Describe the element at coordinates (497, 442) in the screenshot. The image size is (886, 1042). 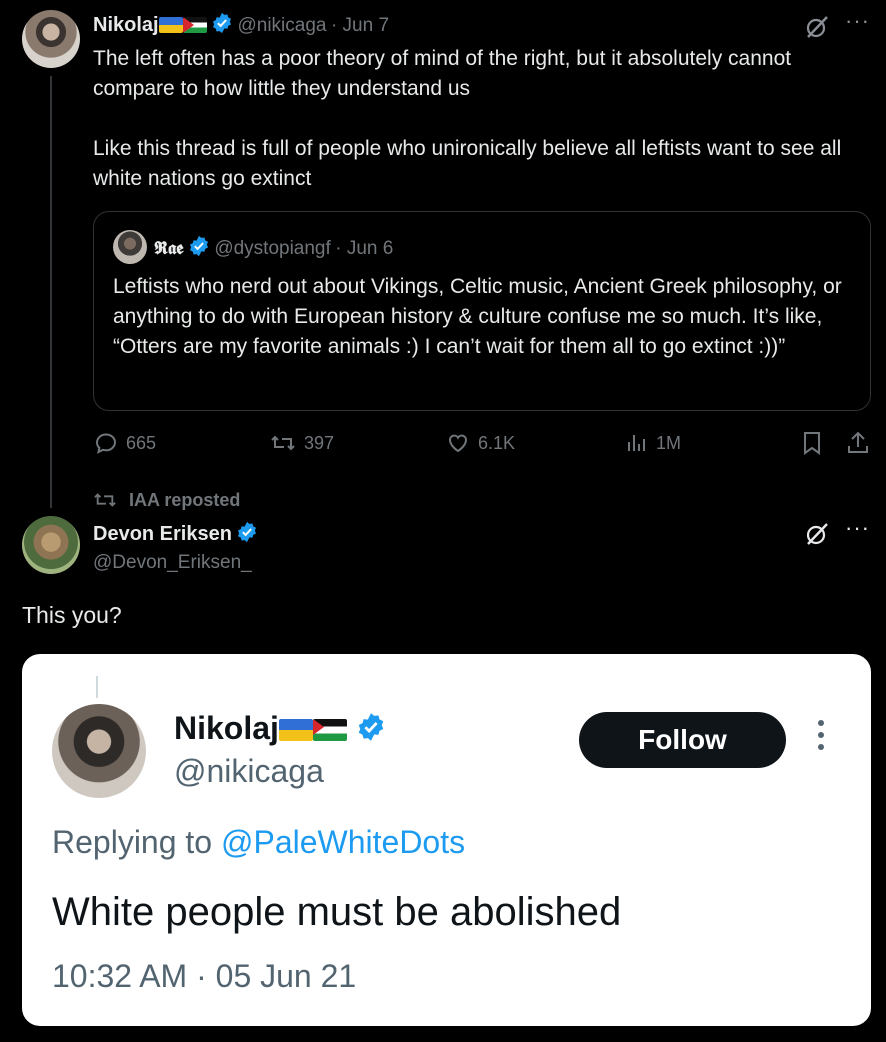
I see `like-count: 6.1K` at that location.